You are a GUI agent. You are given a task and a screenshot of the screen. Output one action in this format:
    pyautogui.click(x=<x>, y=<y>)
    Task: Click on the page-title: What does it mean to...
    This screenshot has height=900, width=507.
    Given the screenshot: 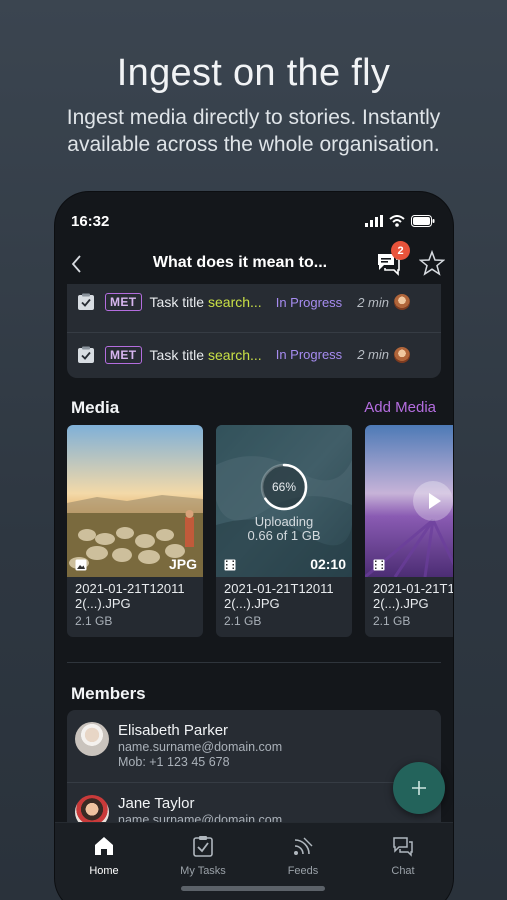 What is the action you would take?
    pyautogui.click(x=240, y=262)
    